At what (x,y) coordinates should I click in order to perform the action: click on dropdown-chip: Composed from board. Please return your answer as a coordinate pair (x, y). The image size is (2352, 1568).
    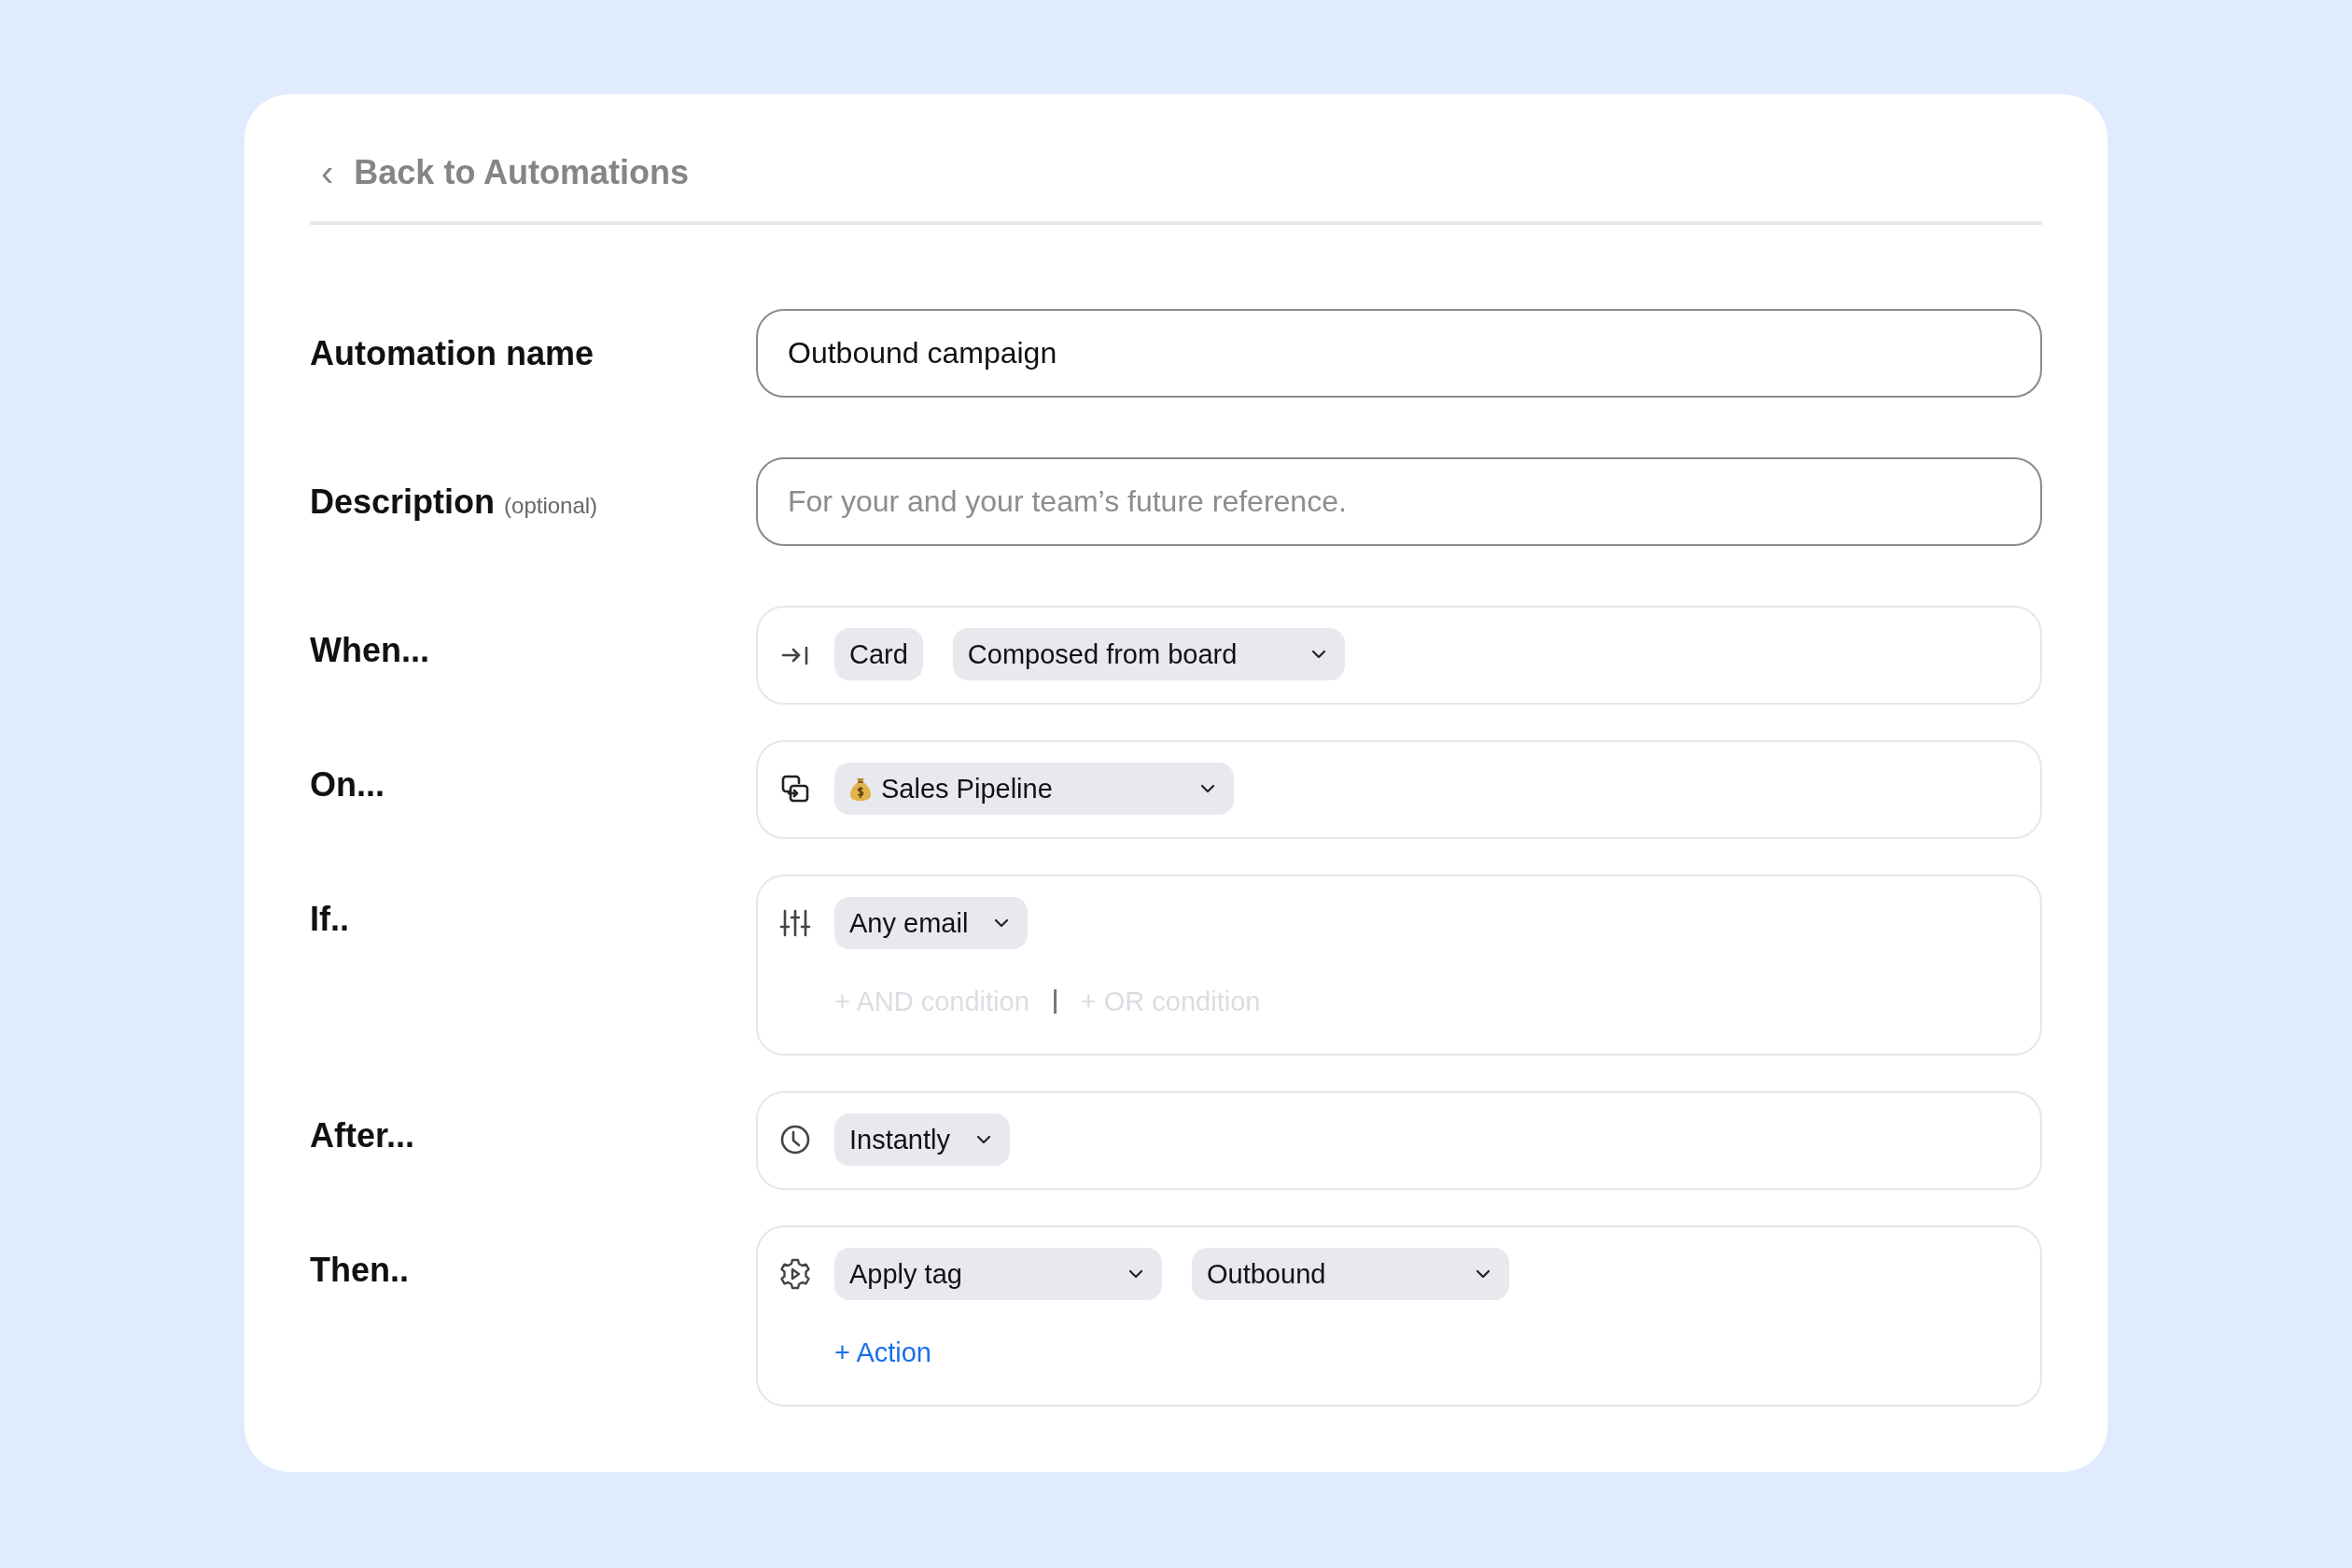
    Looking at the image, I should click on (1148, 654).